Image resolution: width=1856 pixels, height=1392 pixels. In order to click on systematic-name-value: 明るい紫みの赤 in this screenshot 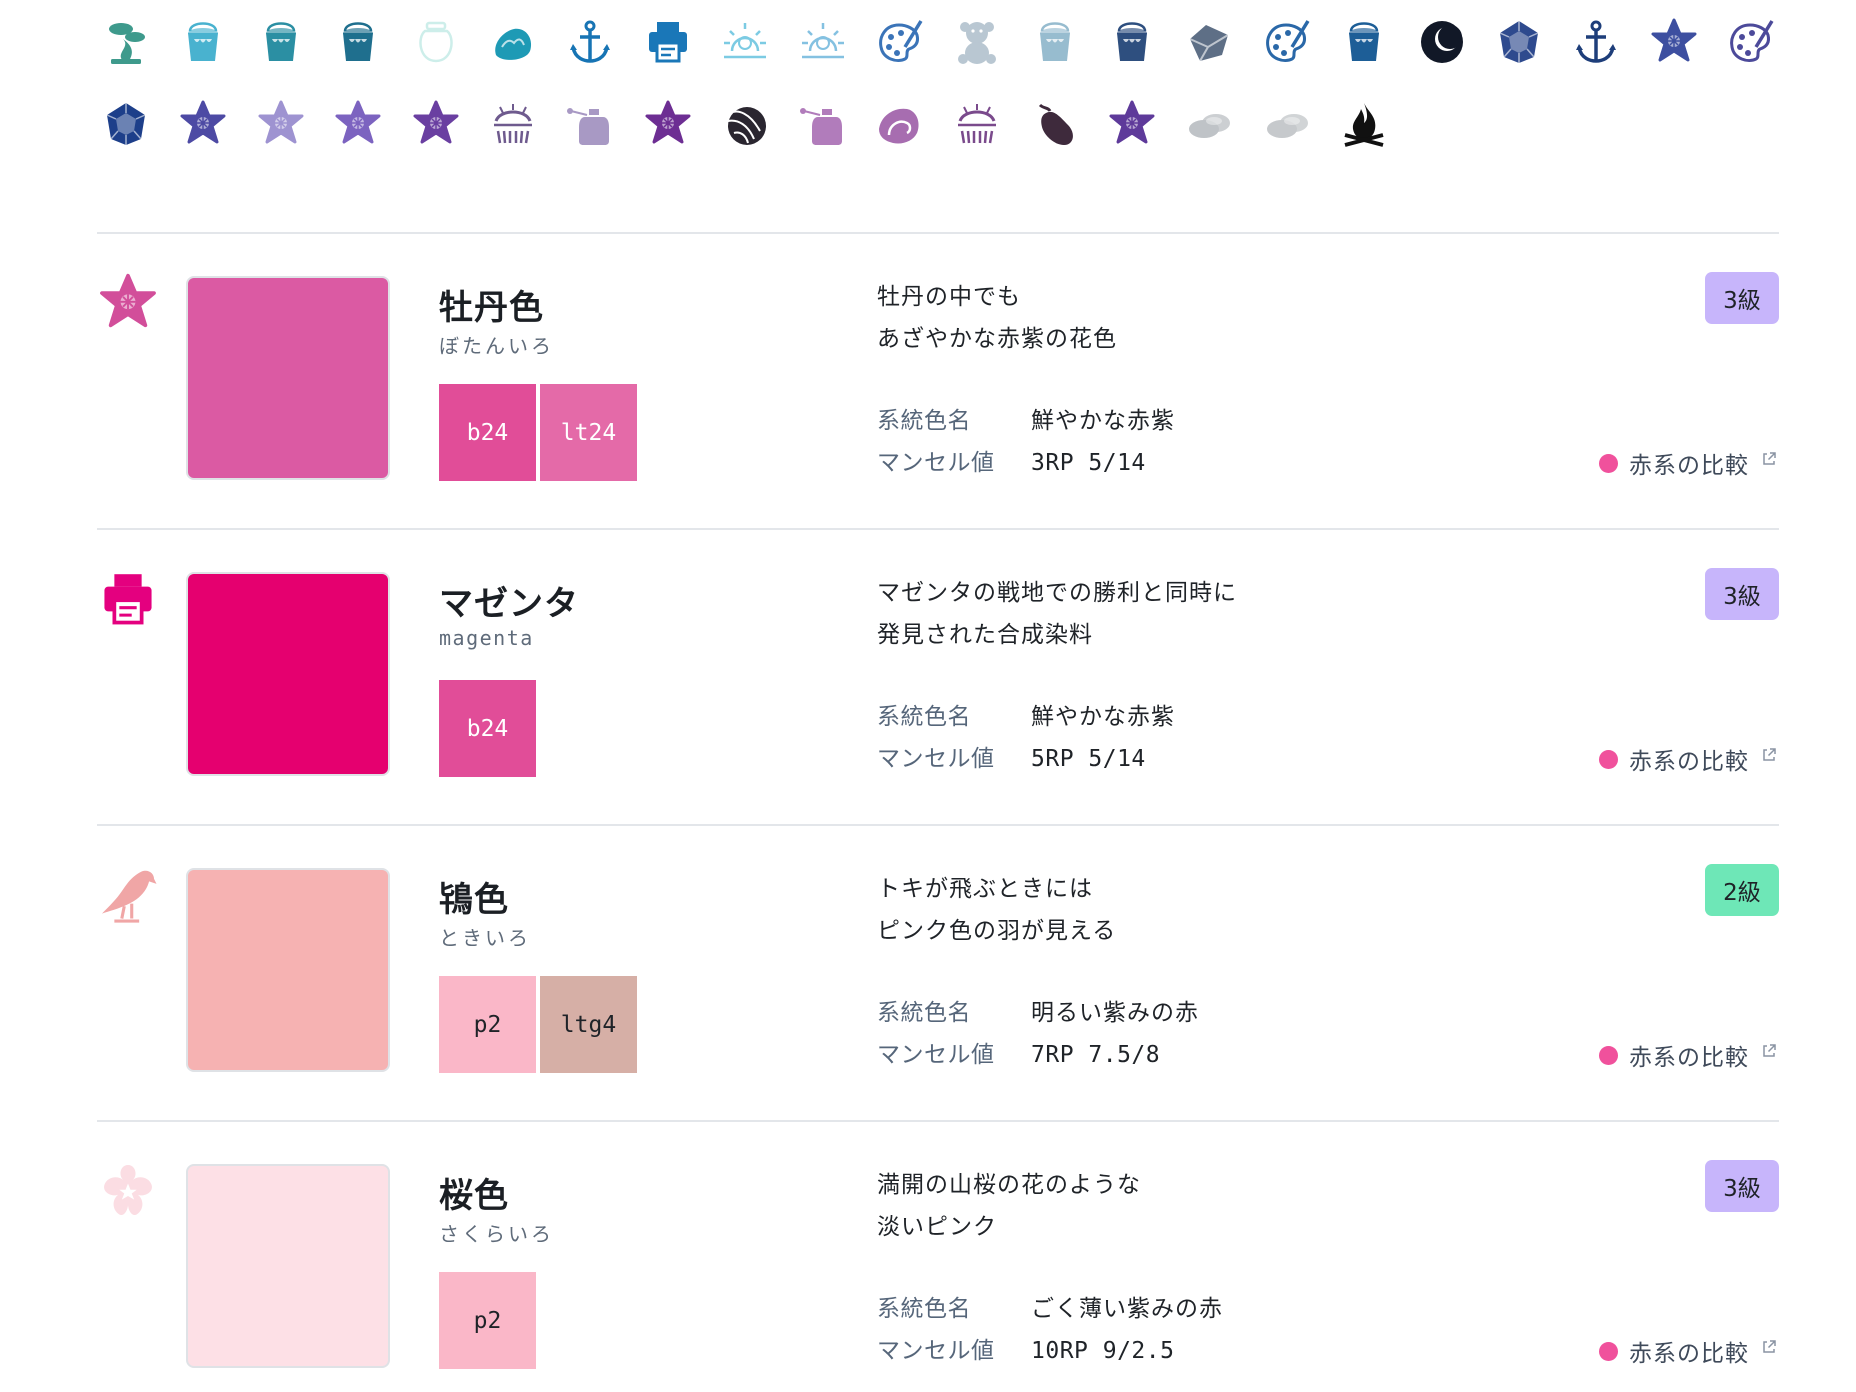, I will do `click(1115, 1013)`.